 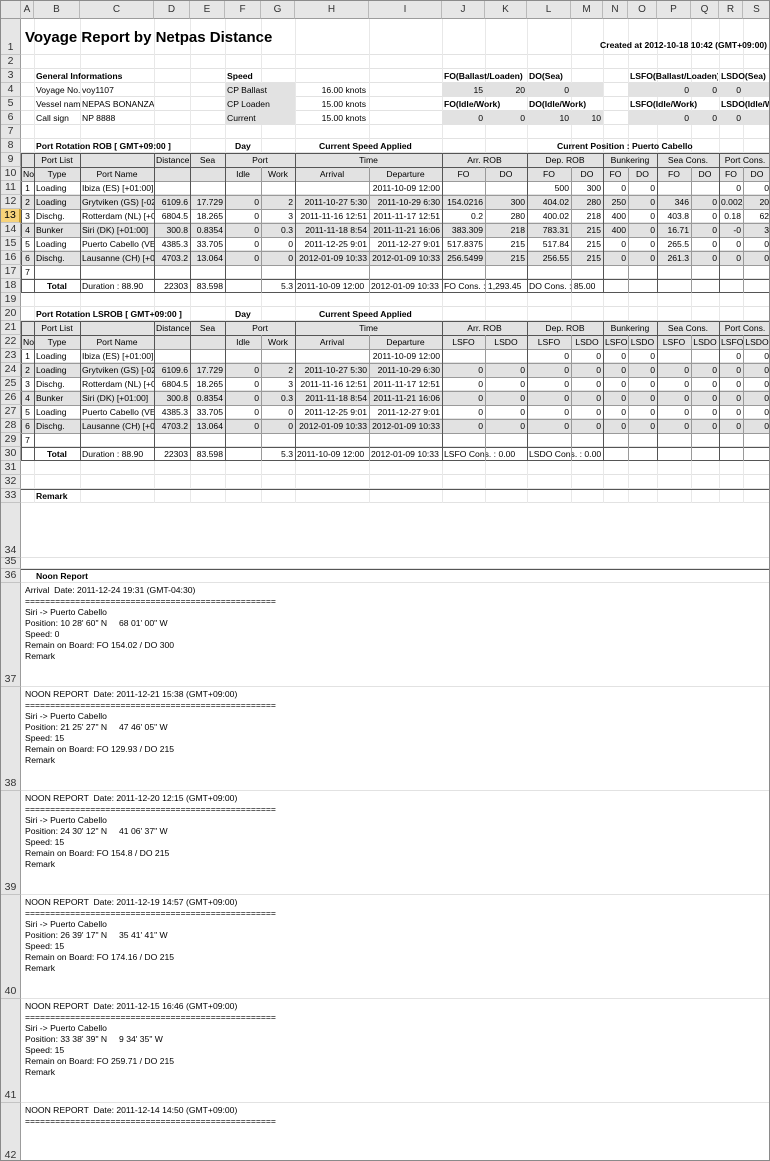 What do you see at coordinates (57, 10) in the screenshot?
I see `column-header-b: B` at bounding box center [57, 10].